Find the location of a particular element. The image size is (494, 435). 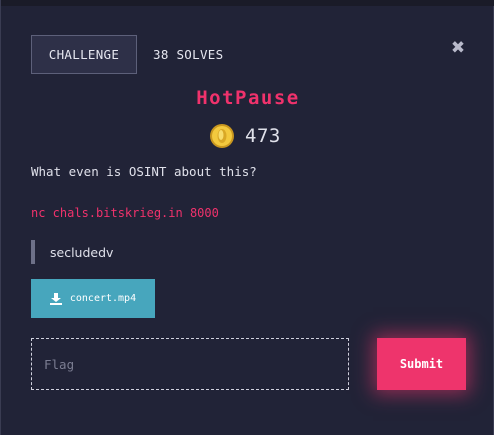

challenge-title: HotPause is located at coordinates (248, 98).